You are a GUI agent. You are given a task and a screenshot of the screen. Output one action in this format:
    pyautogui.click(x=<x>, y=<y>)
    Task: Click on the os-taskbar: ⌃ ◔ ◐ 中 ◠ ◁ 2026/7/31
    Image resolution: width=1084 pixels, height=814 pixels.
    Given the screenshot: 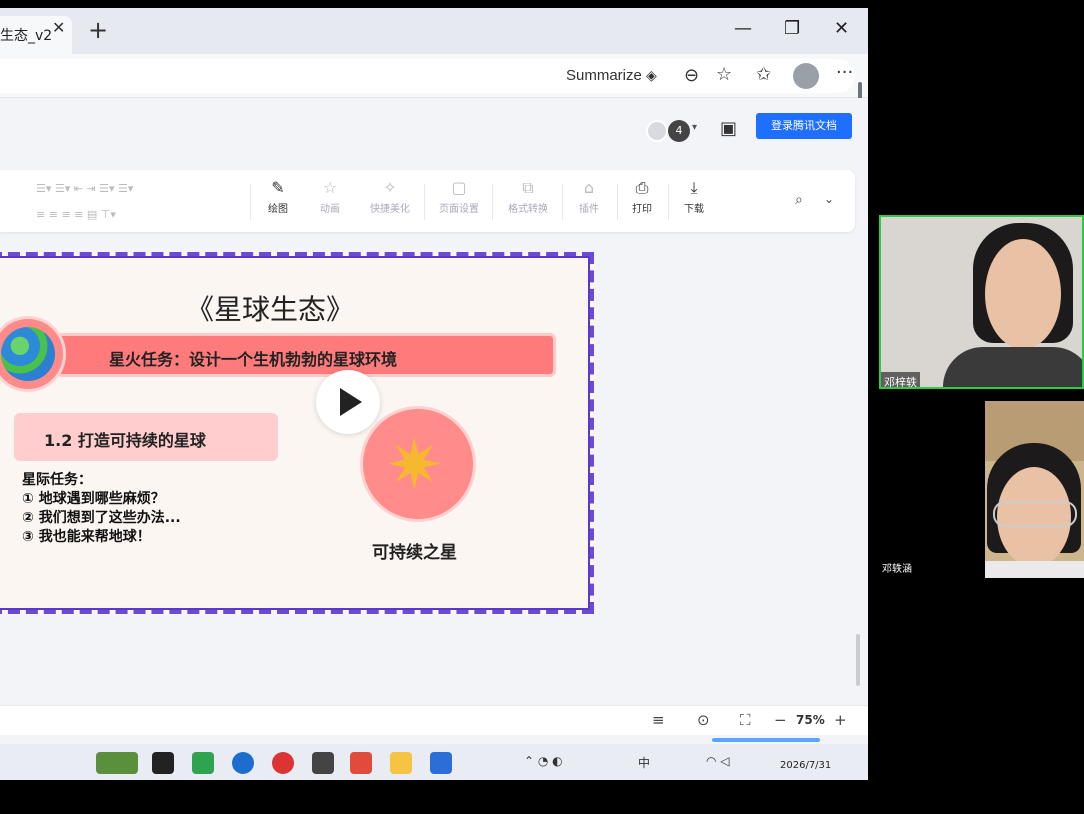 What is the action you would take?
    pyautogui.click(x=434, y=762)
    